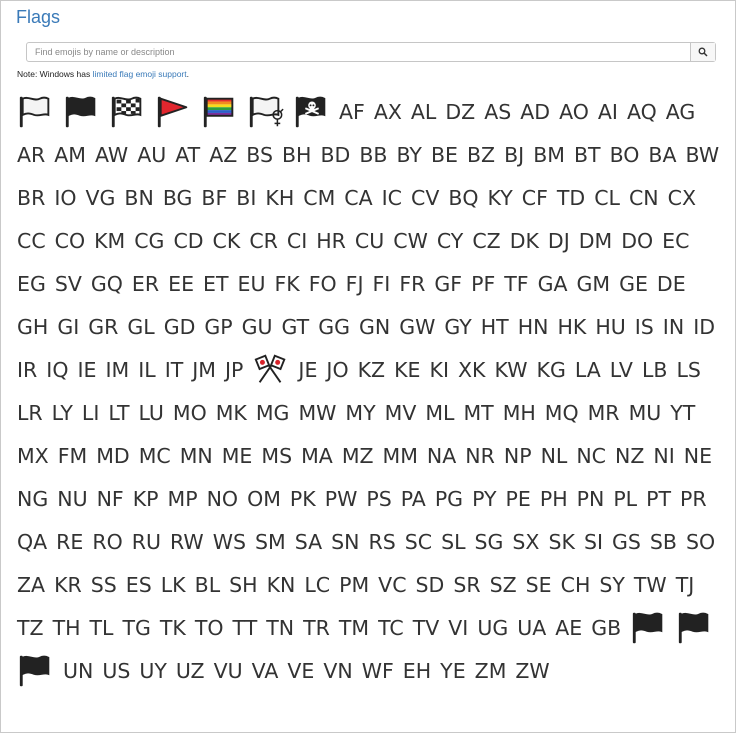 This screenshot has width=736, height=733. What do you see at coordinates (335, 155) in the screenshot?
I see `flag-bd: BD` at bounding box center [335, 155].